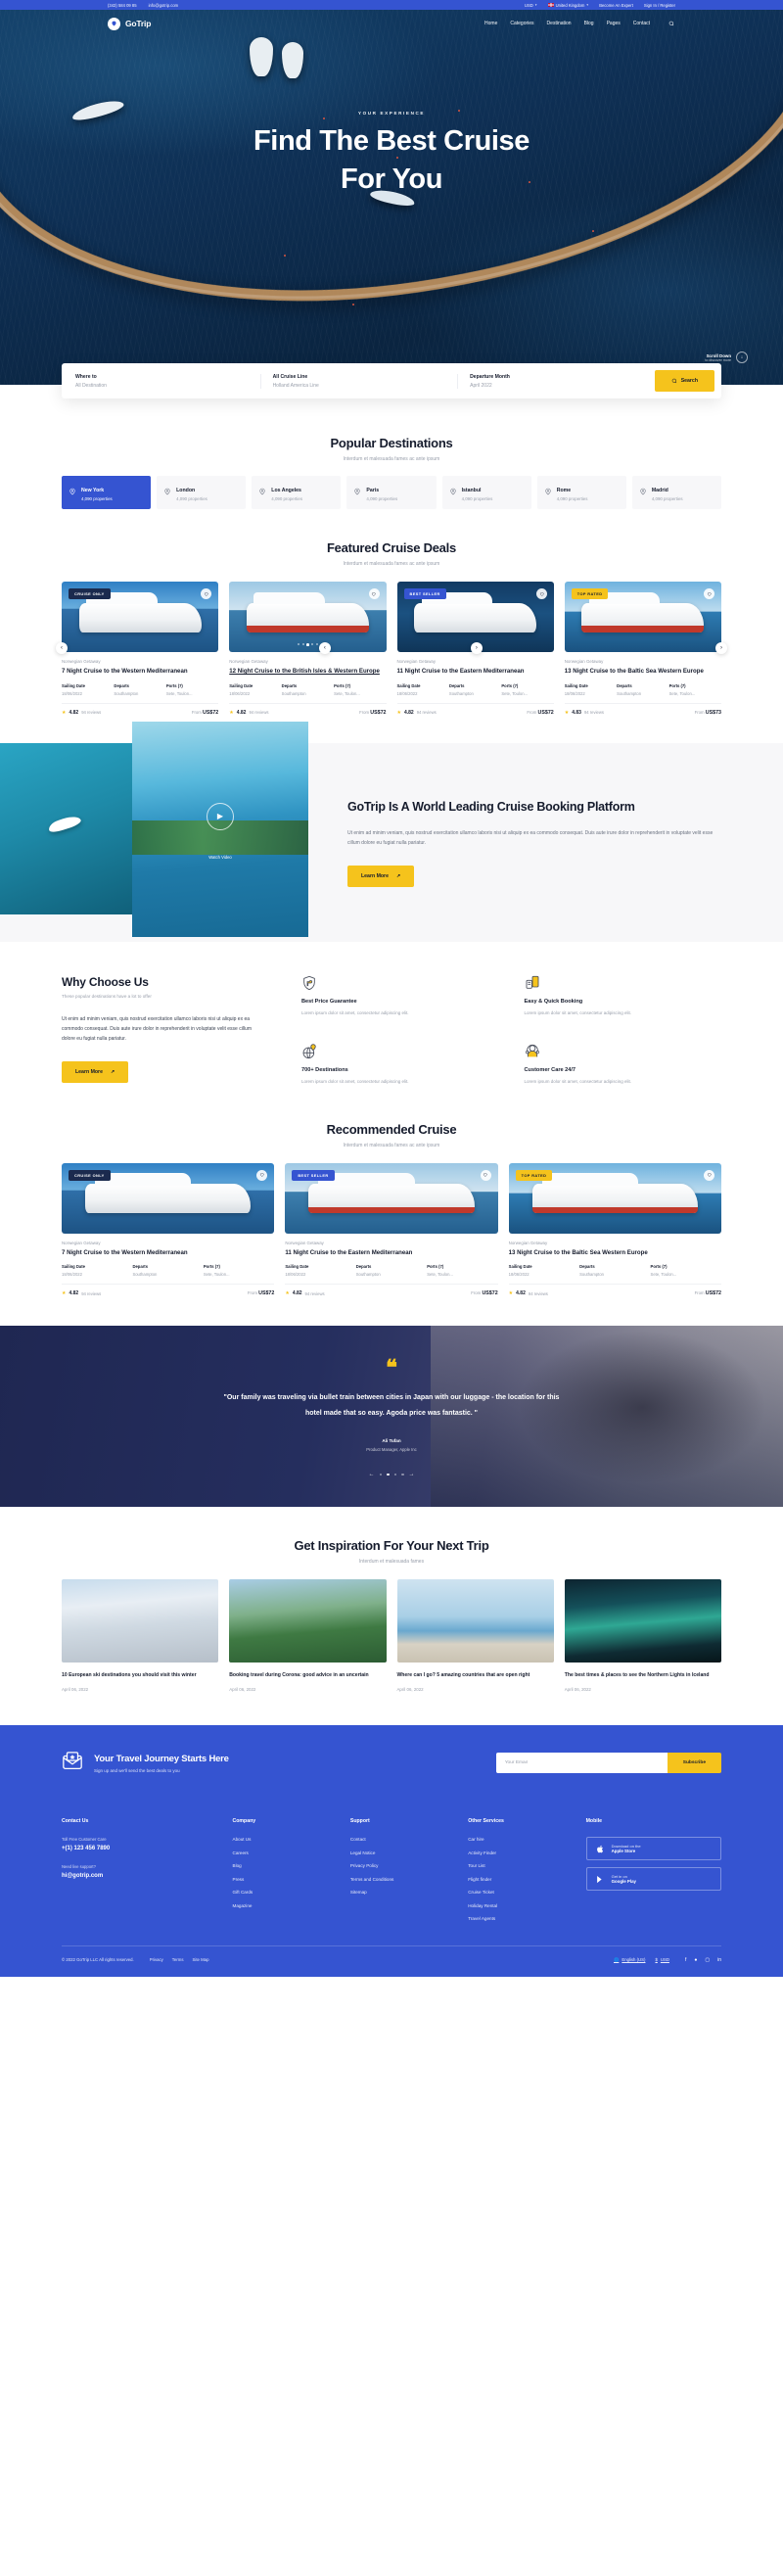 This screenshot has width=783, height=2576. What do you see at coordinates (307, 644) in the screenshot?
I see `carousel-dot-active` at bounding box center [307, 644].